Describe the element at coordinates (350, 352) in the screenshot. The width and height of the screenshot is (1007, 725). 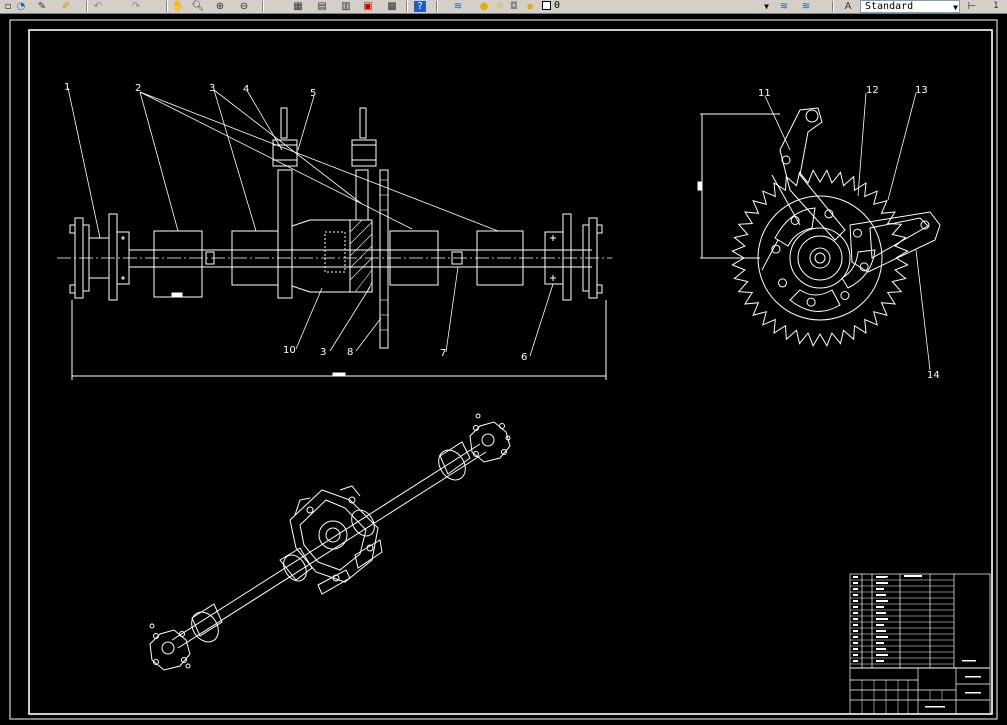
I see `balloon-8: 8` at that location.